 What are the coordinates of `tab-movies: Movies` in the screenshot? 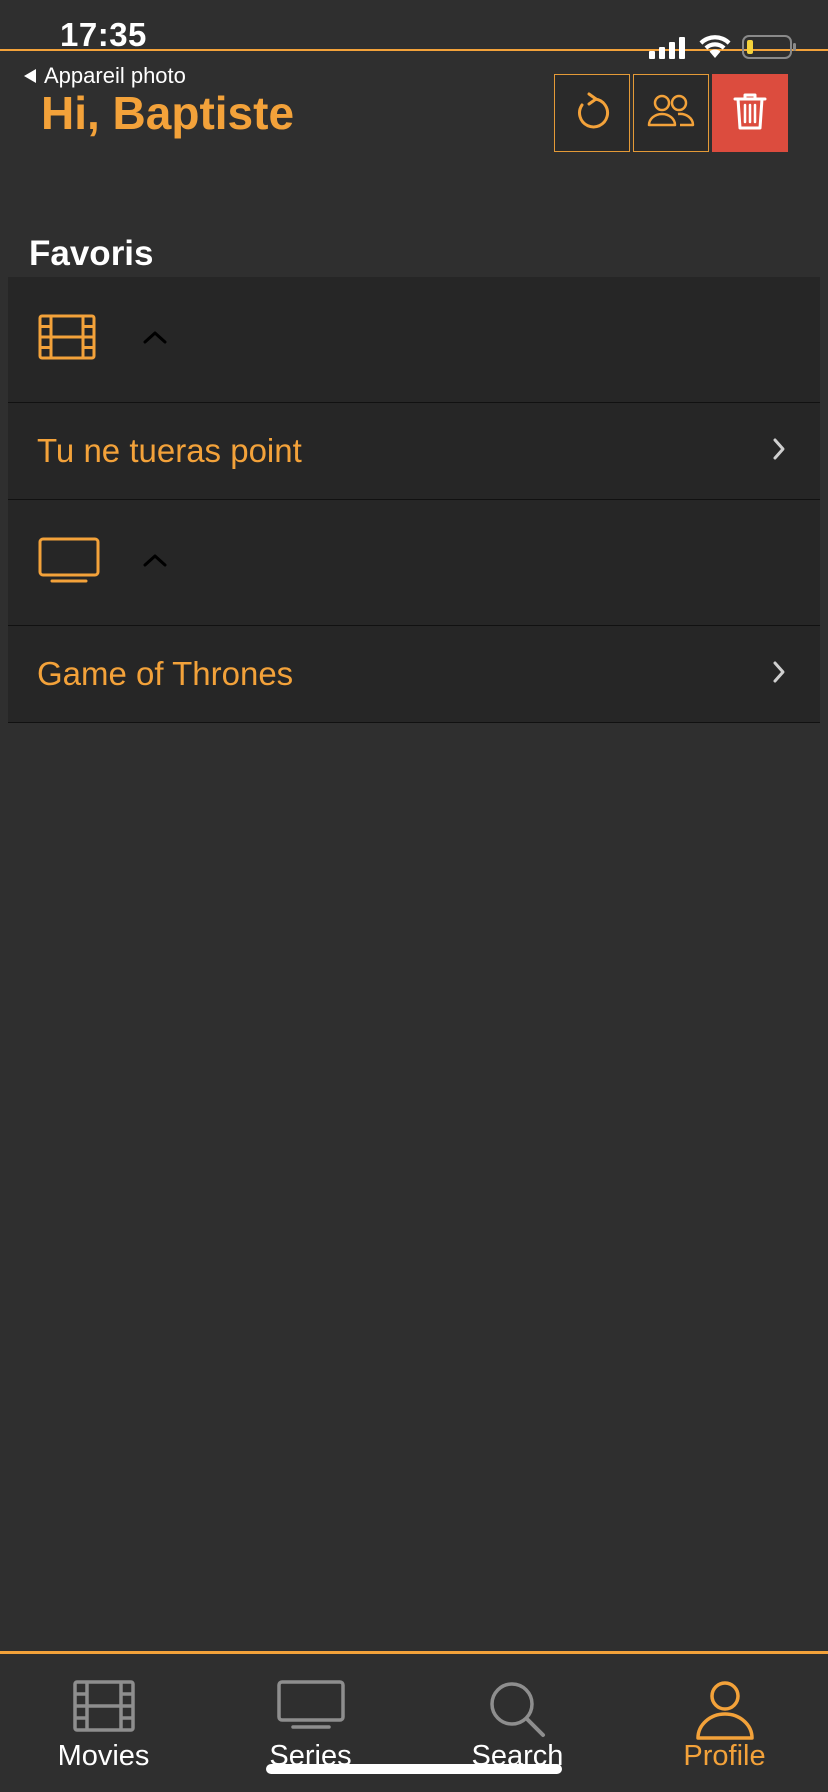 It's located at (103, 1723).